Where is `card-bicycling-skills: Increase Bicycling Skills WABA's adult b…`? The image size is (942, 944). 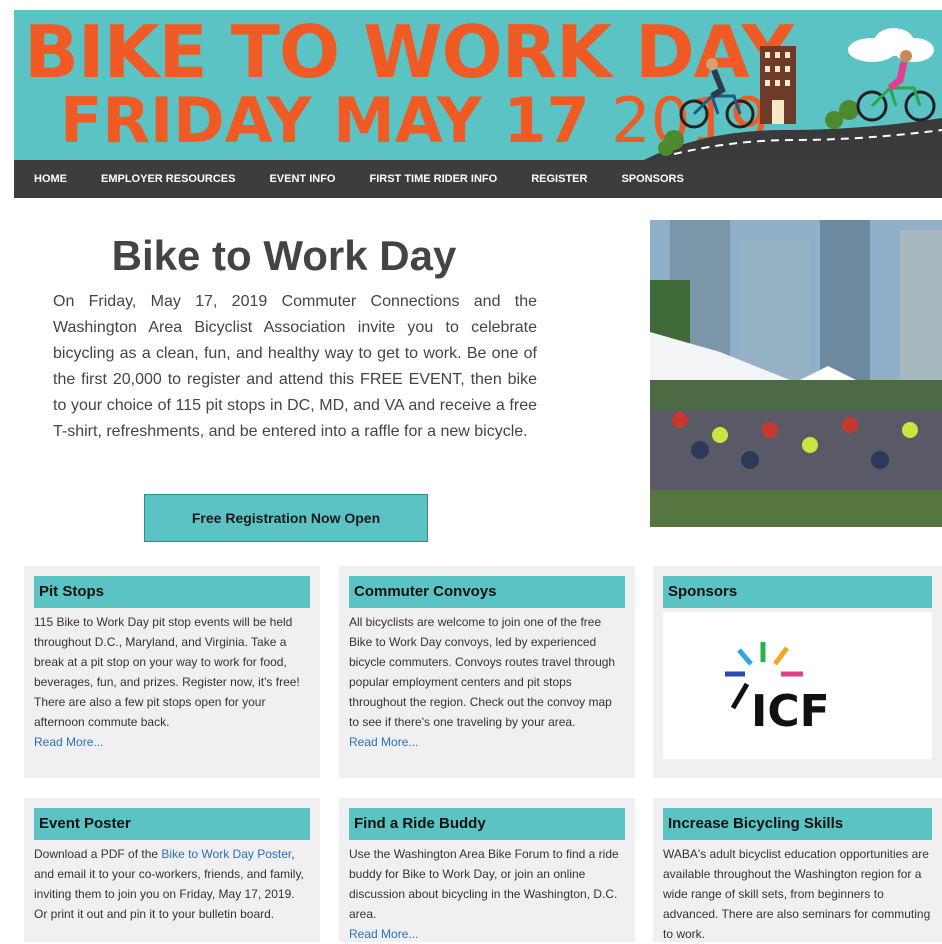
card-bicycling-skills: Increase Bicycling Skills WABA's adult b… is located at coordinates (797, 870).